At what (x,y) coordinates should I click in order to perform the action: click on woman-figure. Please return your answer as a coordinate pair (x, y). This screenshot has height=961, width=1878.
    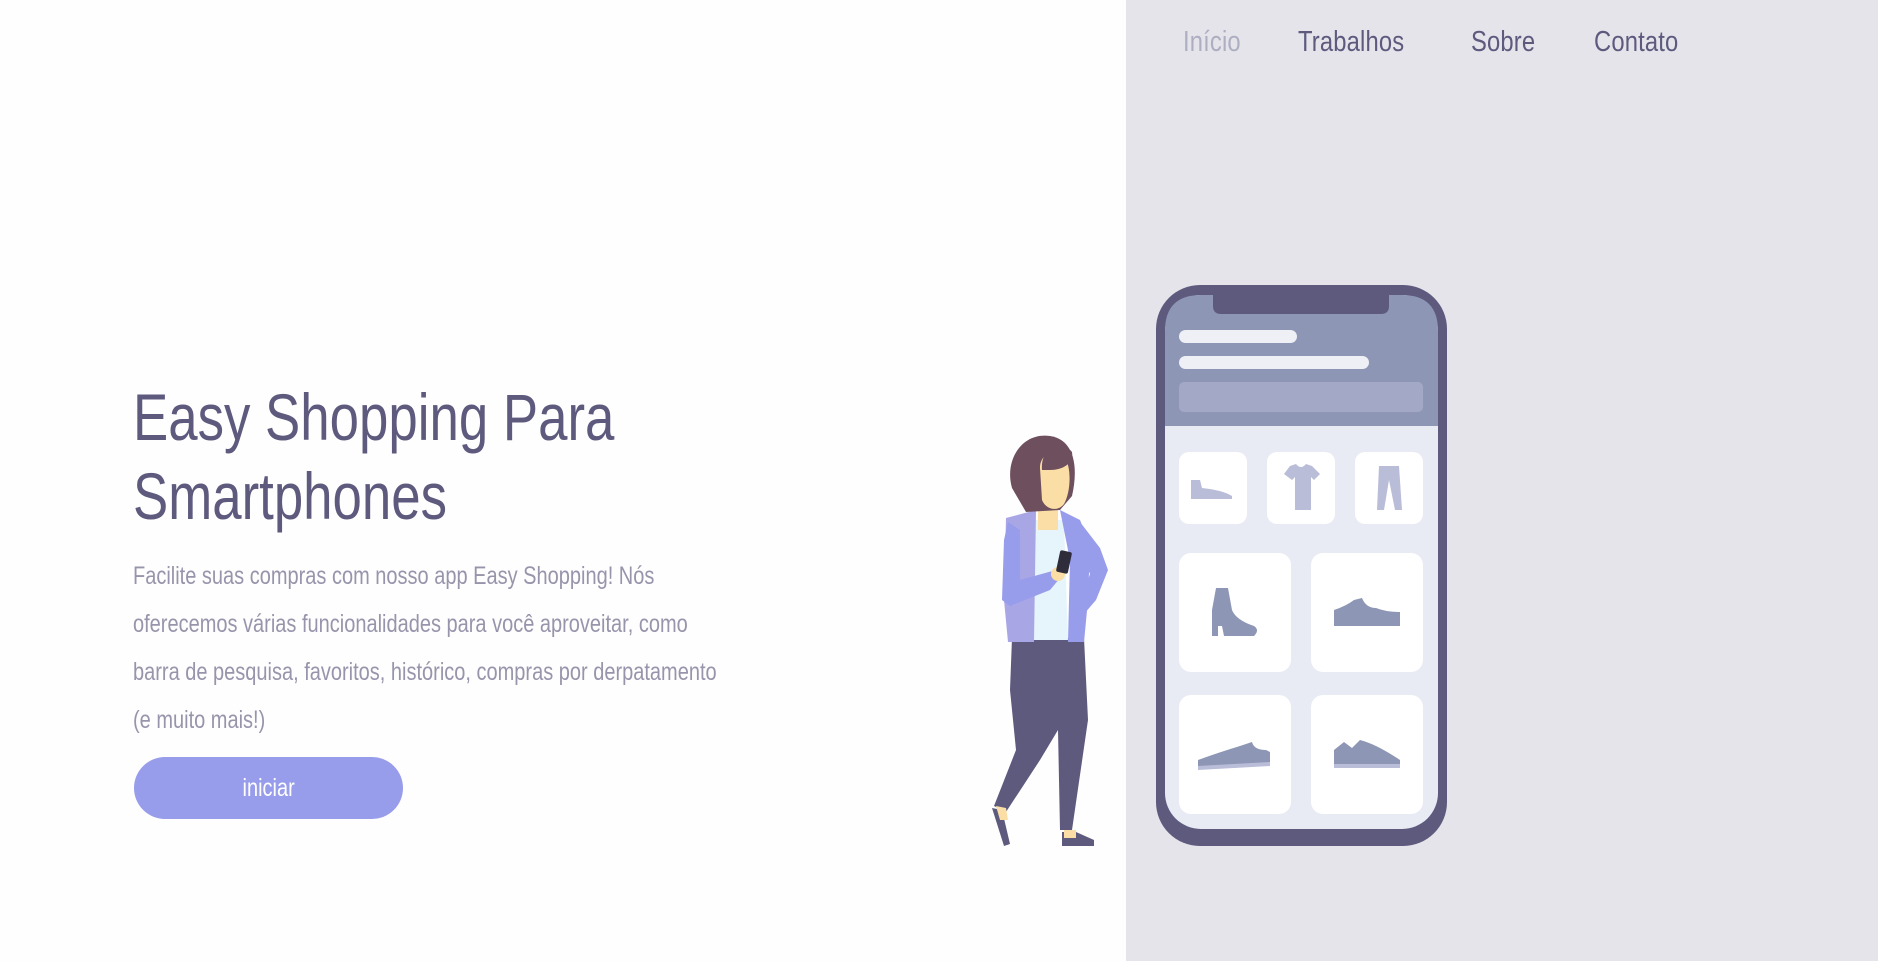
    Looking at the image, I should click on (1050, 640).